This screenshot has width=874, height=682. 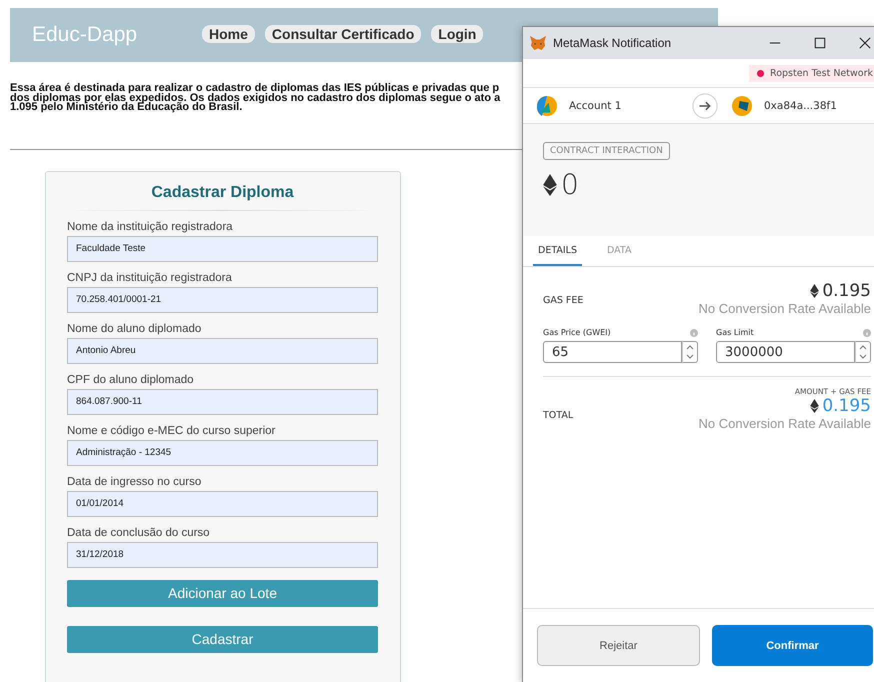 I want to click on form-title: Cadastrar Diploma, so click(x=222, y=193).